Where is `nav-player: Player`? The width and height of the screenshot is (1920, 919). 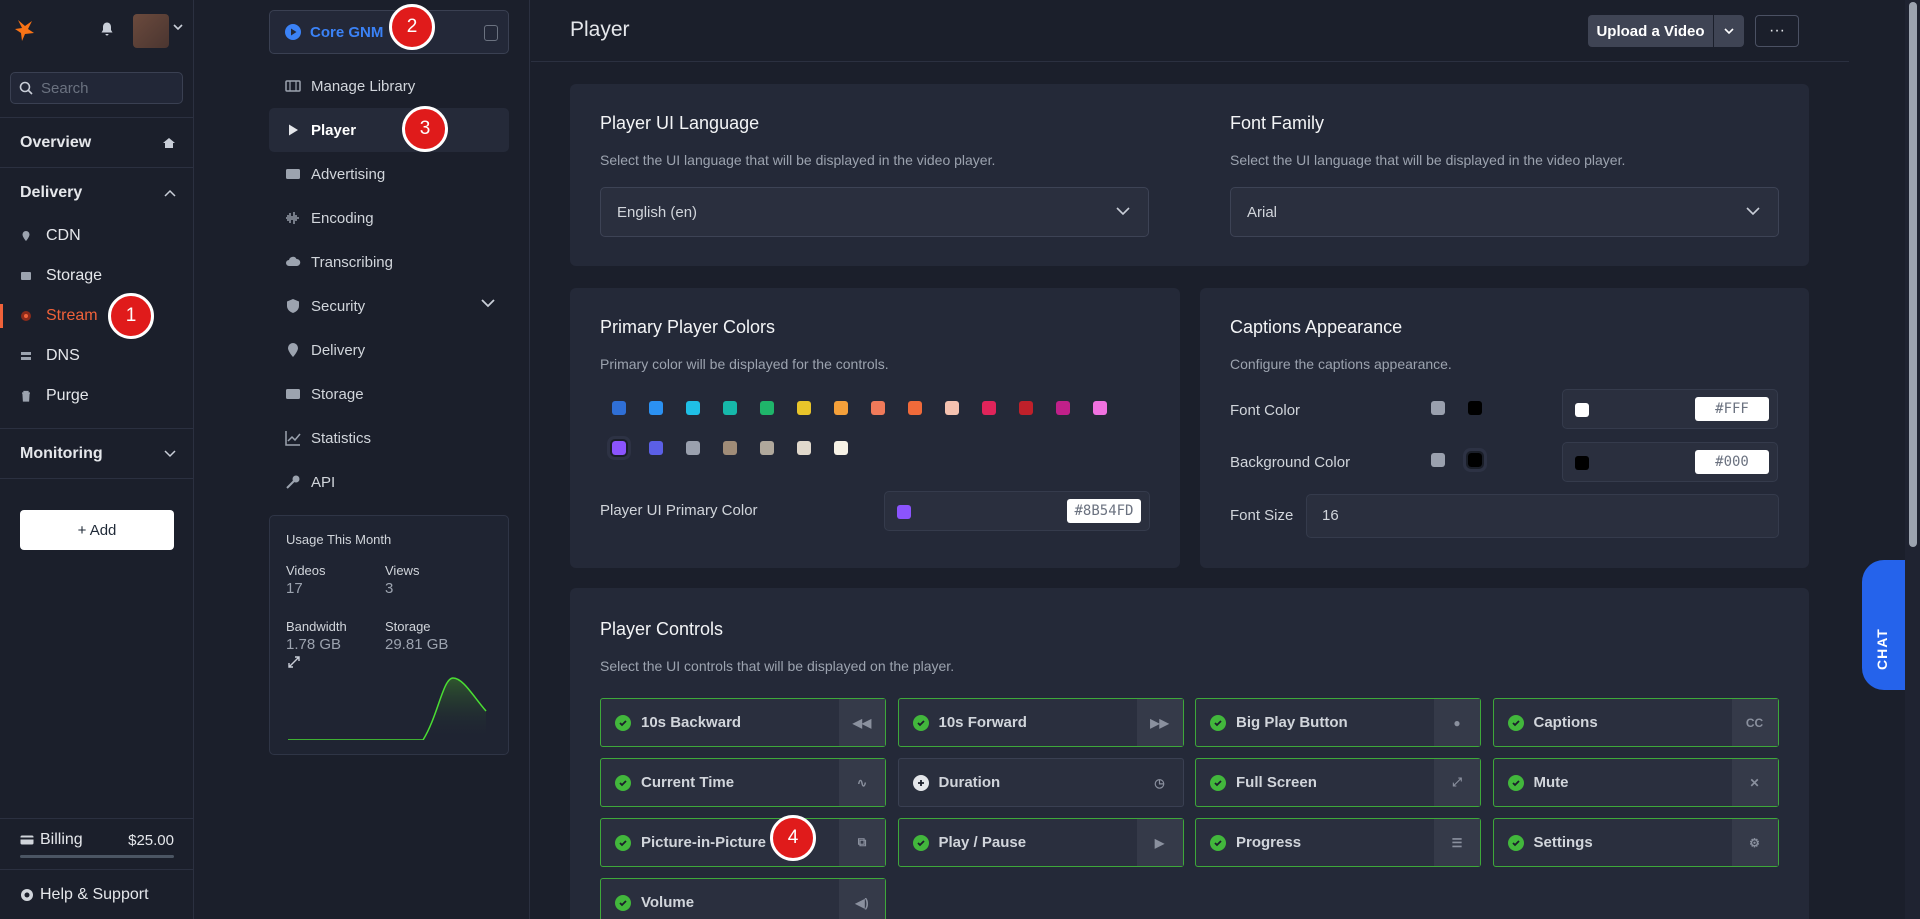
nav-player: Player is located at coordinates (389, 130).